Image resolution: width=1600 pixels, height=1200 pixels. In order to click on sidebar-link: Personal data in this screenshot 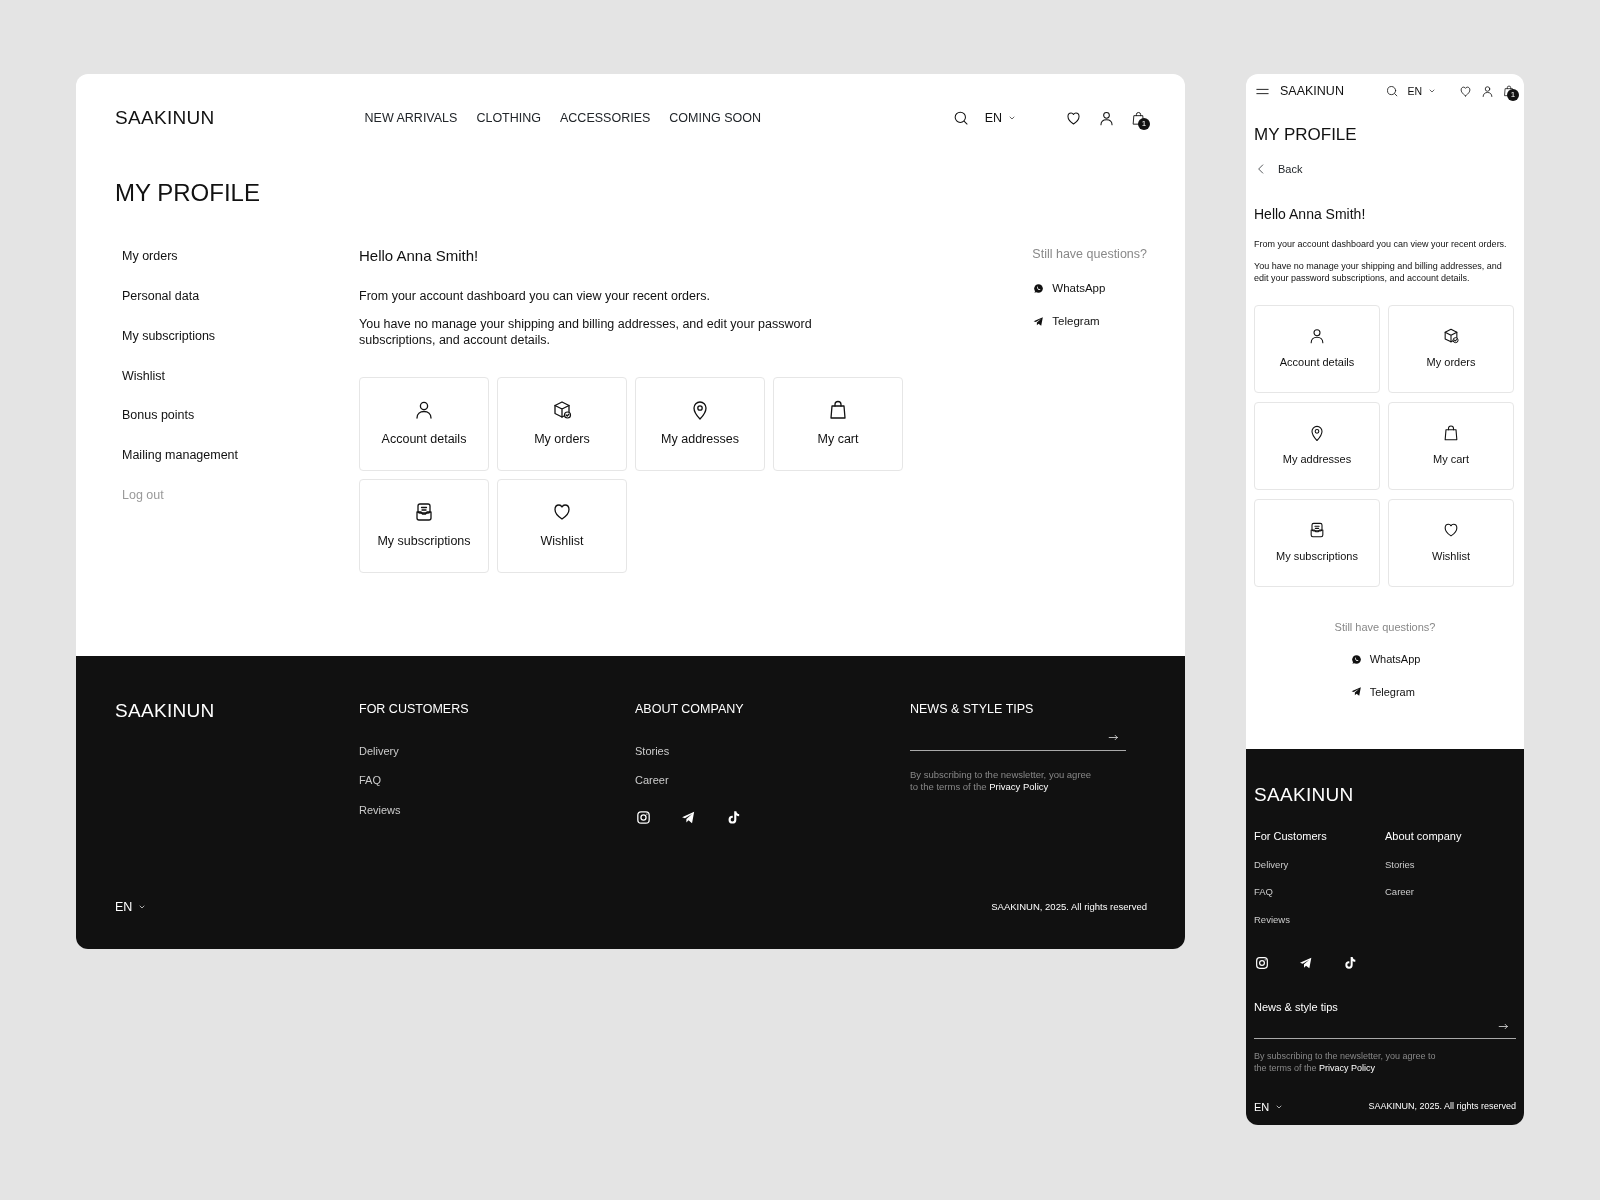, I will do `click(240, 296)`.